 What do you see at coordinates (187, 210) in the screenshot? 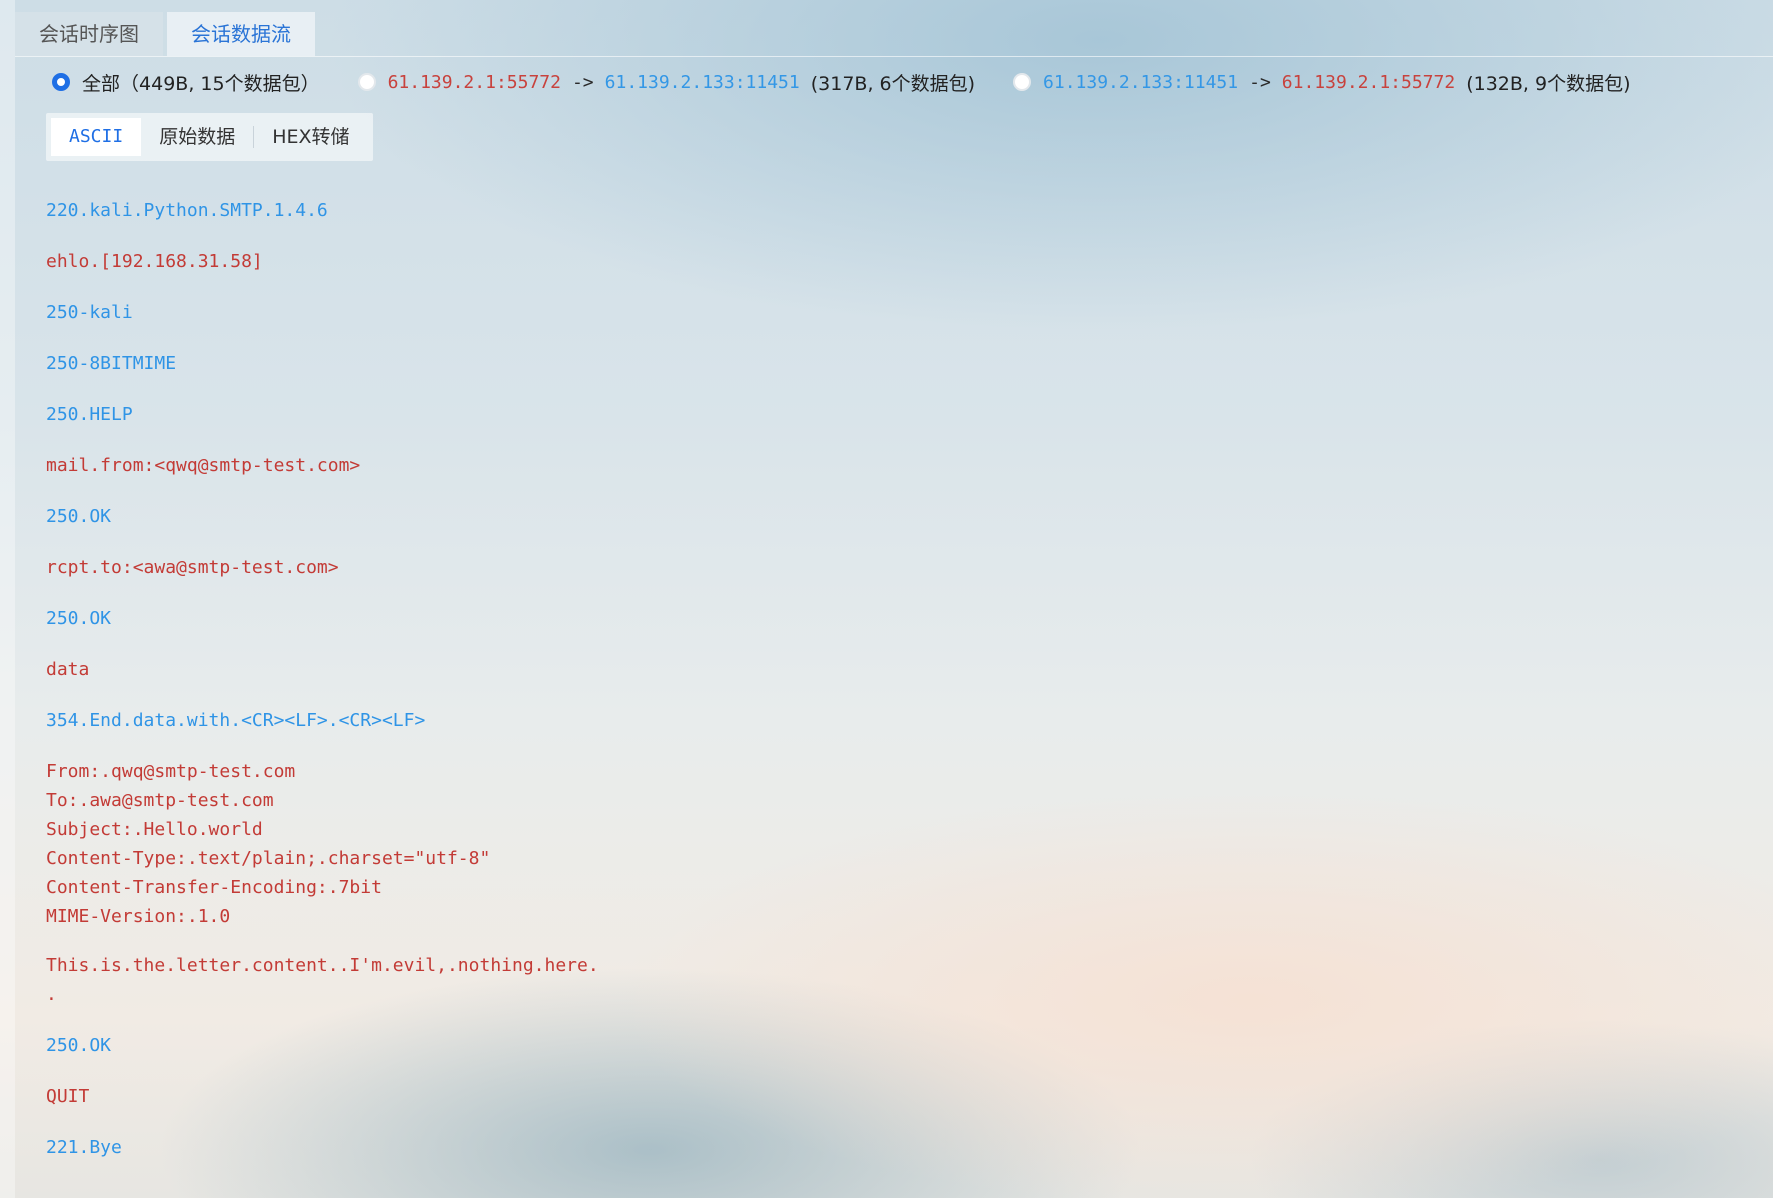
I see `stream-line: 220.kali.Python.SMTP.1.4.6` at bounding box center [187, 210].